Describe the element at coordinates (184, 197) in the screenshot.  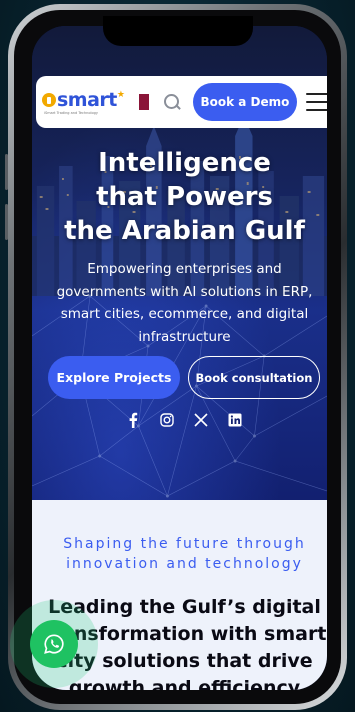
I see `hero-title-line: that Powers` at that location.